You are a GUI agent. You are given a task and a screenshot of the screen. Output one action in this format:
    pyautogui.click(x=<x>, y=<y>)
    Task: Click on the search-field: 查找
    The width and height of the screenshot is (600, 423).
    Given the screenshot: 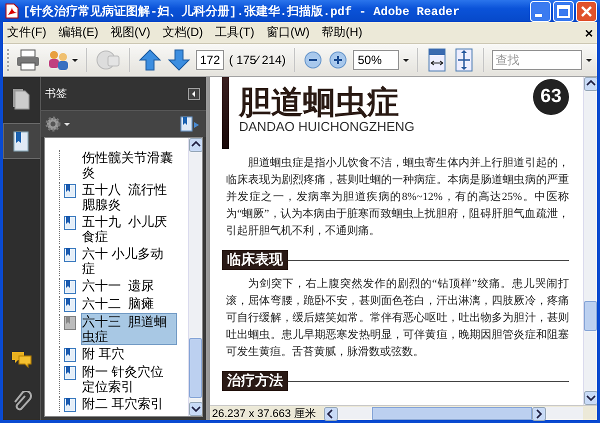 What is the action you would take?
    pyautogui.click(x=537, y=60)
    